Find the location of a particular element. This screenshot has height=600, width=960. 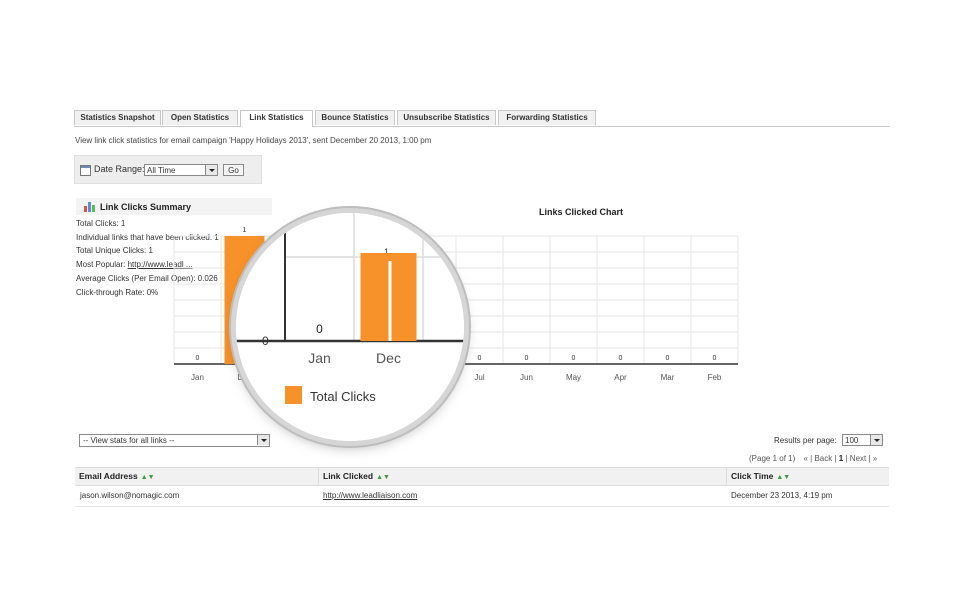

data-label-jan: 0 is located at coordinates (198, 358).